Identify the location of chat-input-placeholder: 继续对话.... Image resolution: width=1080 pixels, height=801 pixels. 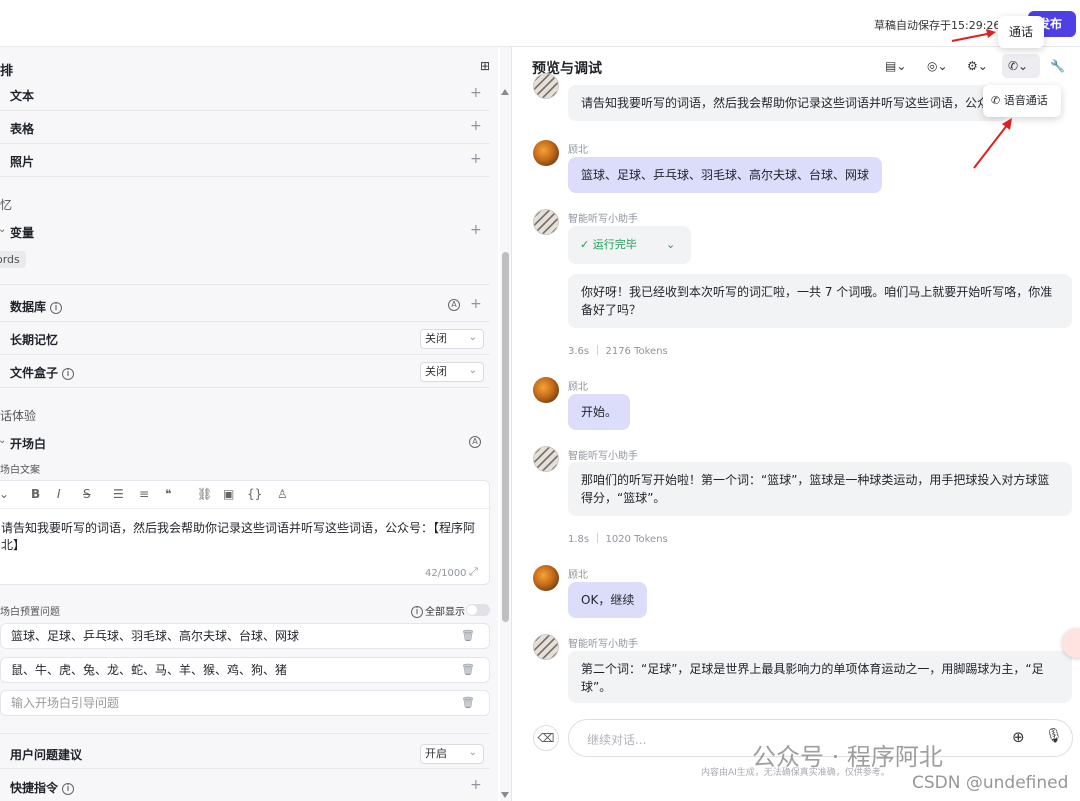
(617, 740).